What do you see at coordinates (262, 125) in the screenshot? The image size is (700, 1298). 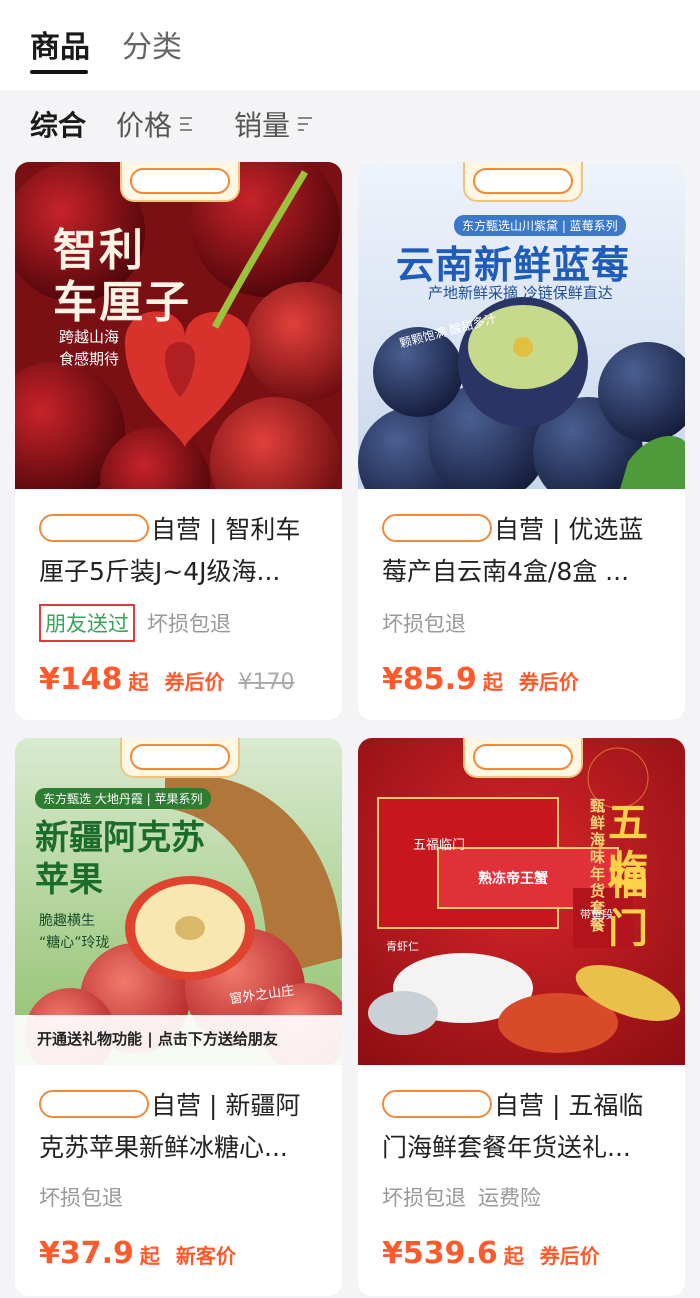 I see `filter-sales-label: 销量` at bounding box center [262, 125].